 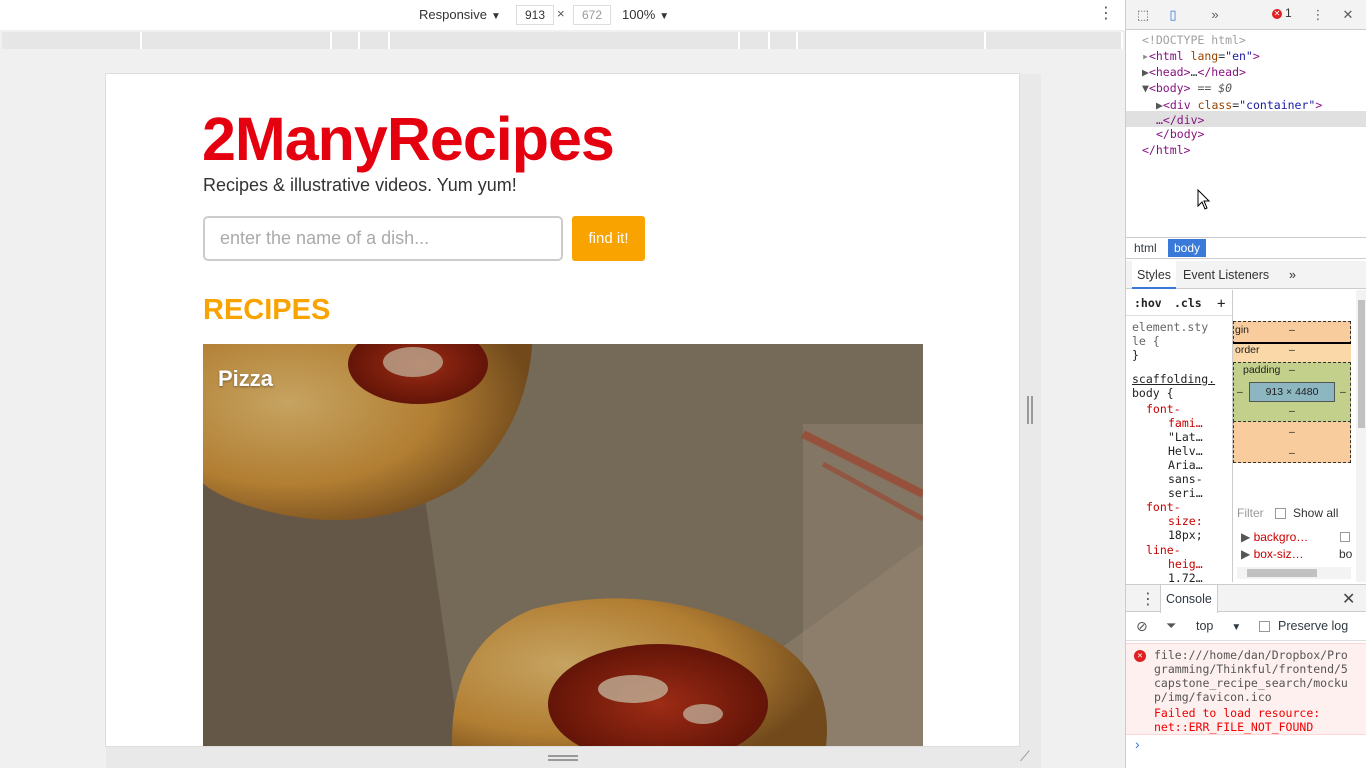 I want to click on styles-toolbar: :hov .cls +, so click(x=1179, y=303).